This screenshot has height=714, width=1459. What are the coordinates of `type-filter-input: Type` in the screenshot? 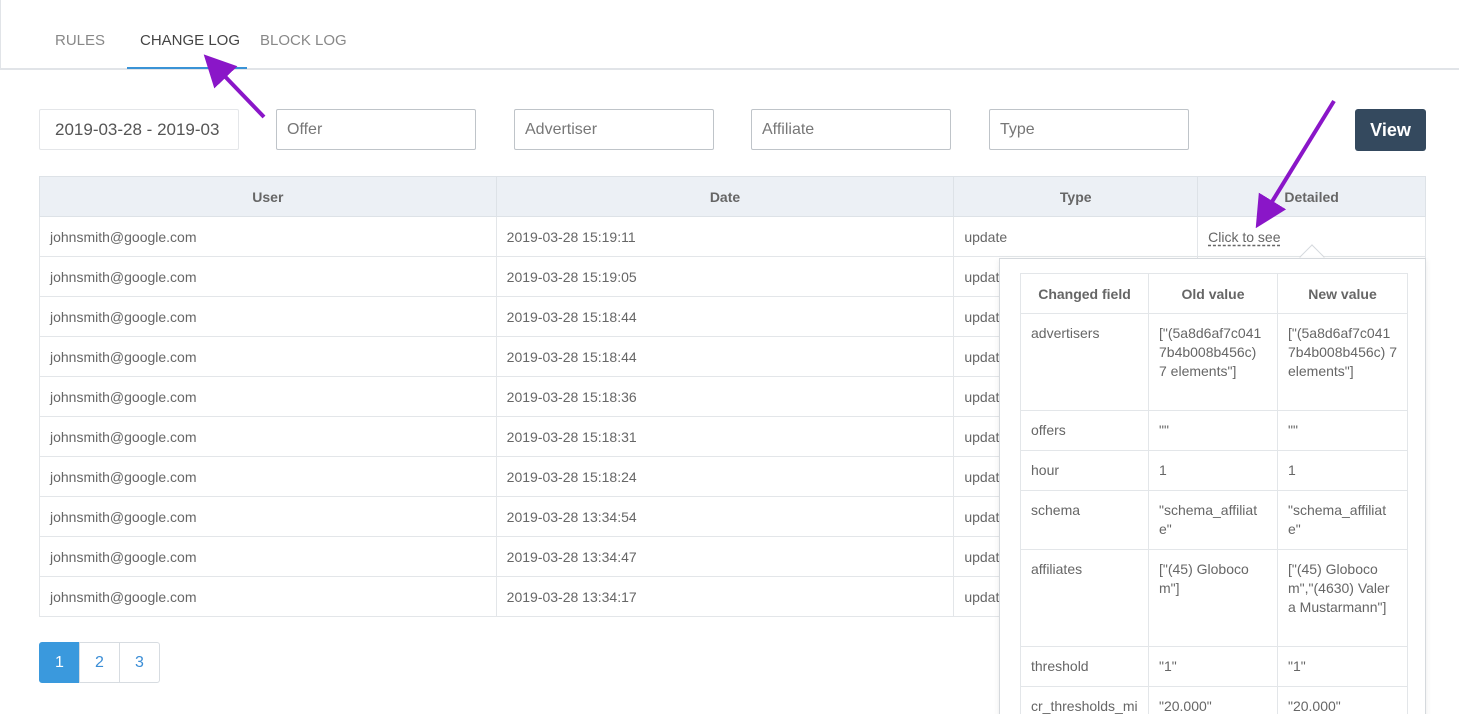 It's located at (1089, 129).